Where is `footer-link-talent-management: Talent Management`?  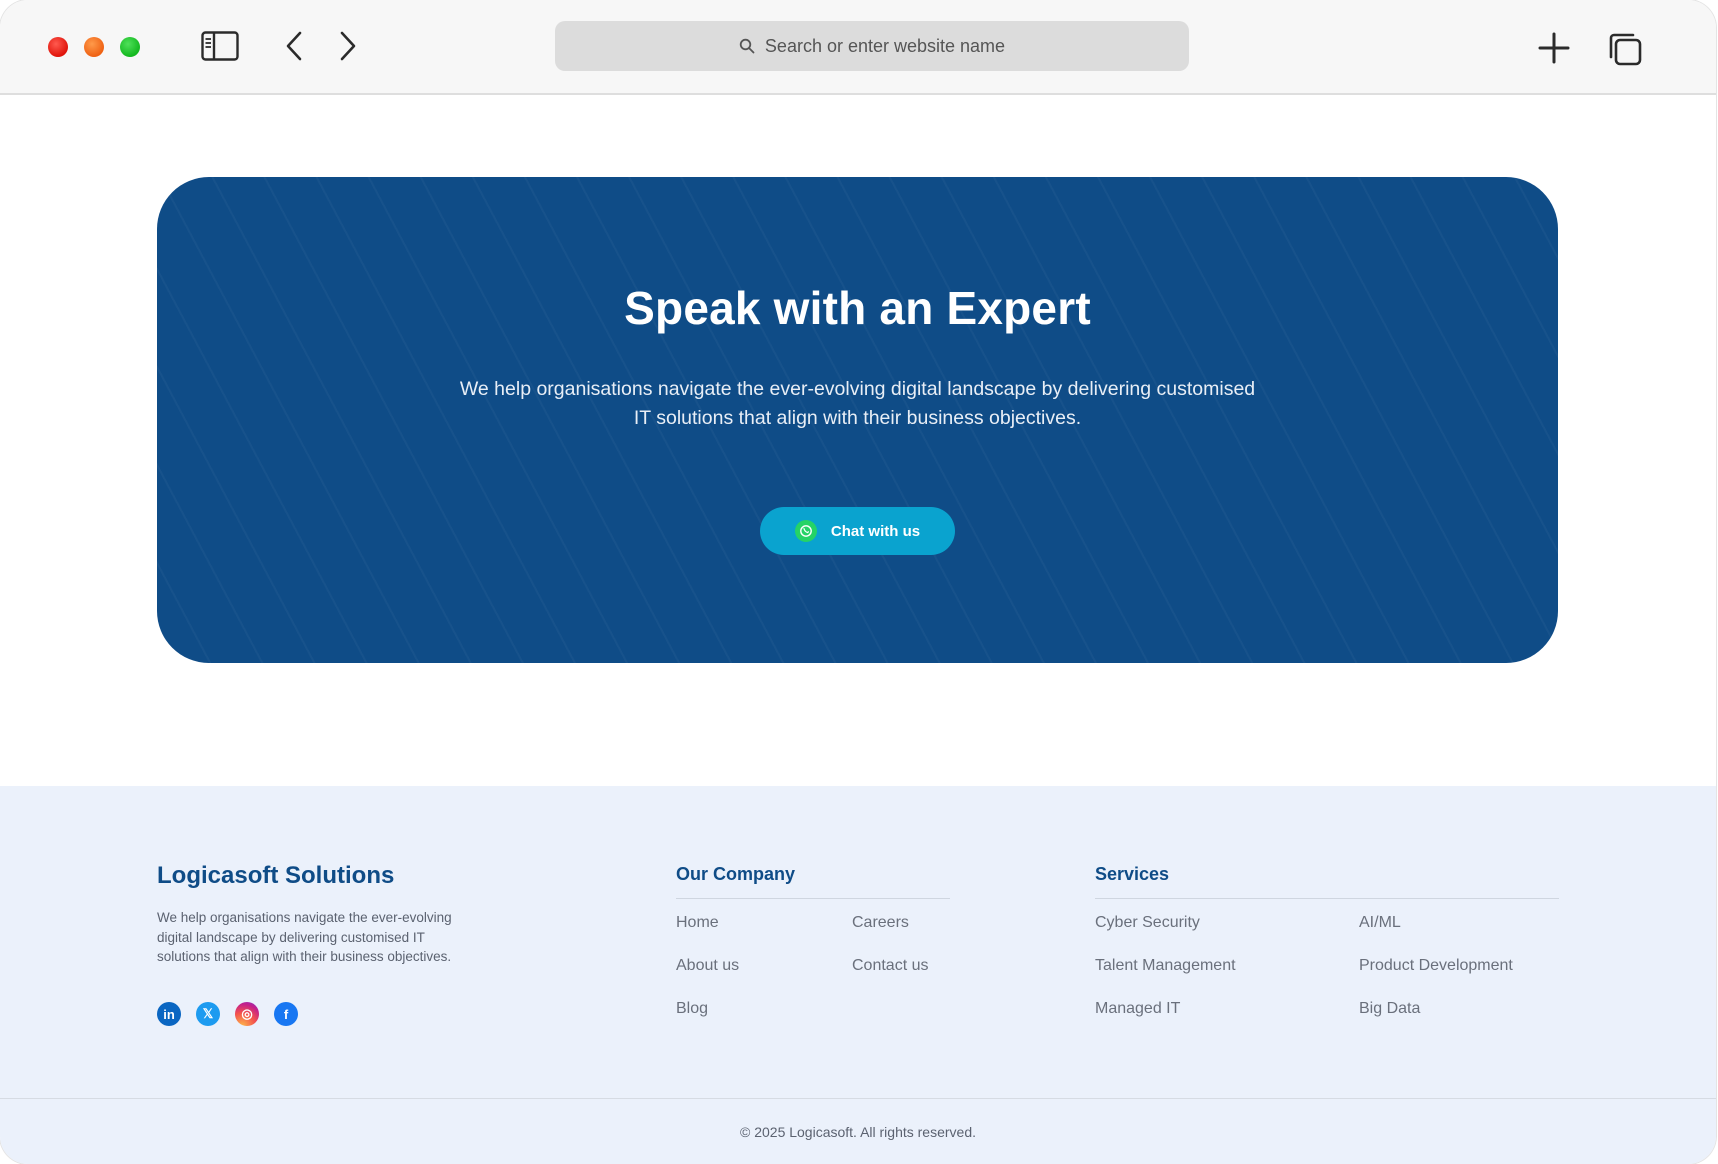
footer-link-talent-management: Talent Management is located at coordinates (1165, 966).